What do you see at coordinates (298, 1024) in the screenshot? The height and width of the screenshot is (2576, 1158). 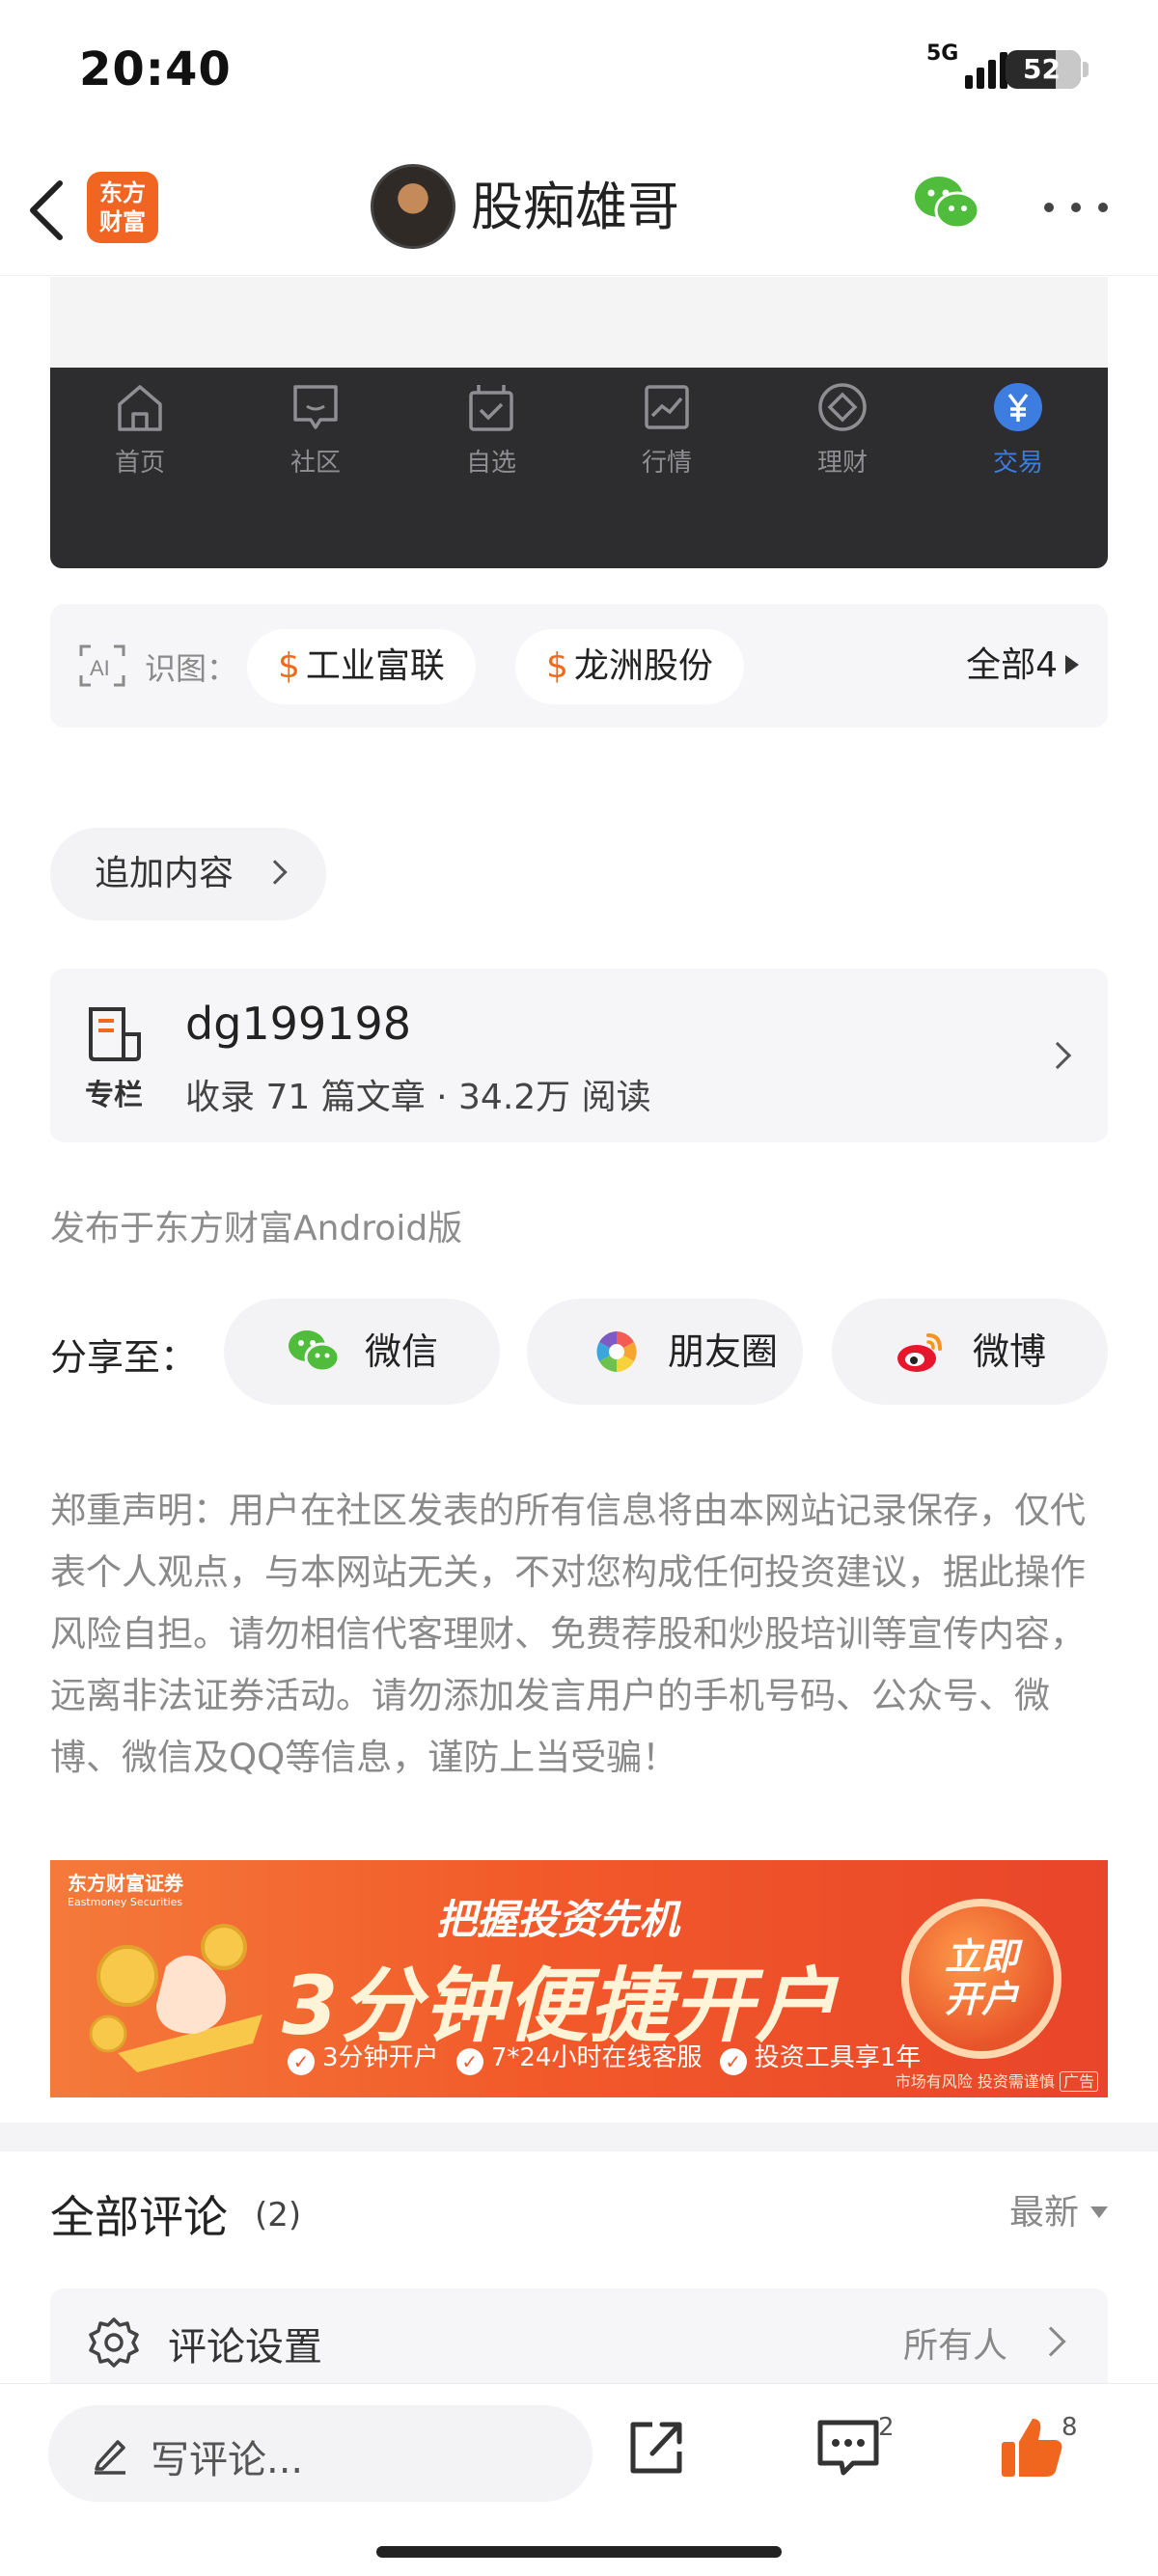 I see `column-name: dg199198` at bounding box center [298, 1024].